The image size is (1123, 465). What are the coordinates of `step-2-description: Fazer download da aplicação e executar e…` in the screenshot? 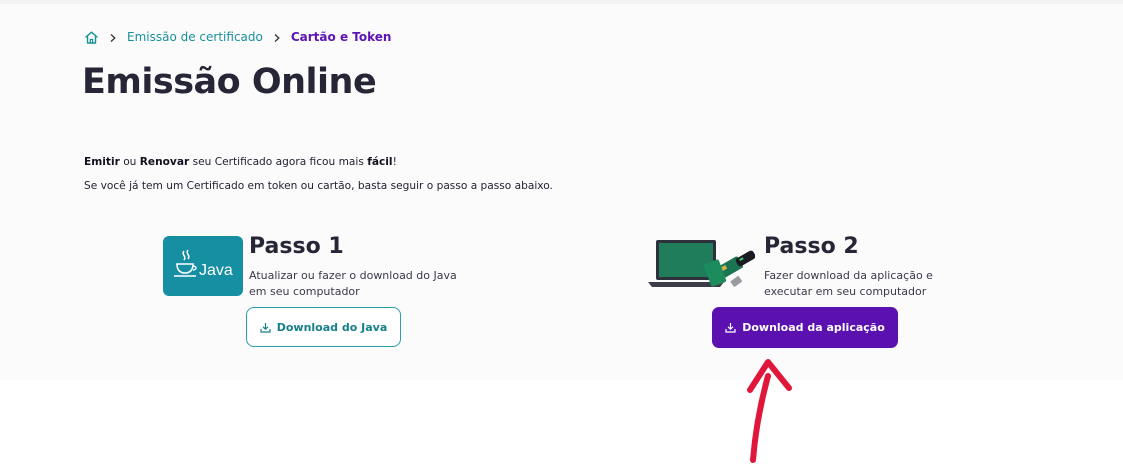 It's located at (848, 284).